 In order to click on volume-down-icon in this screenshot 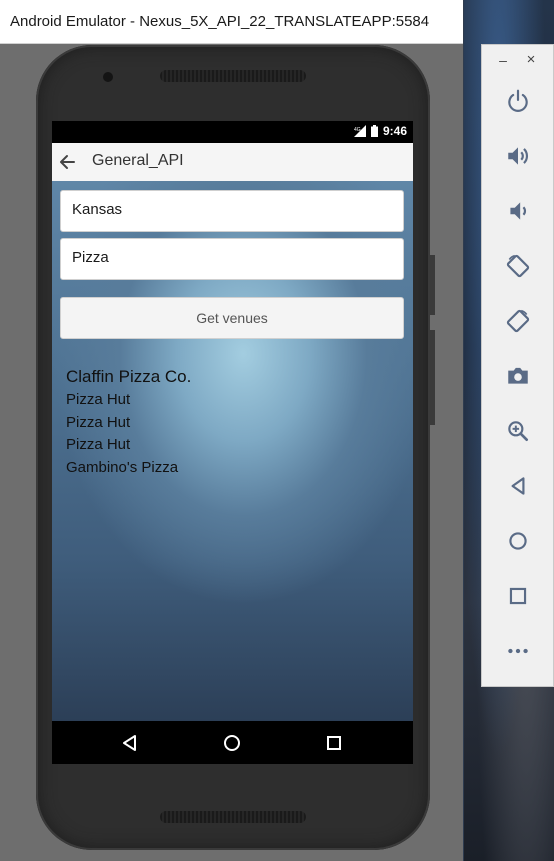, I will do `click(518, 211)`.